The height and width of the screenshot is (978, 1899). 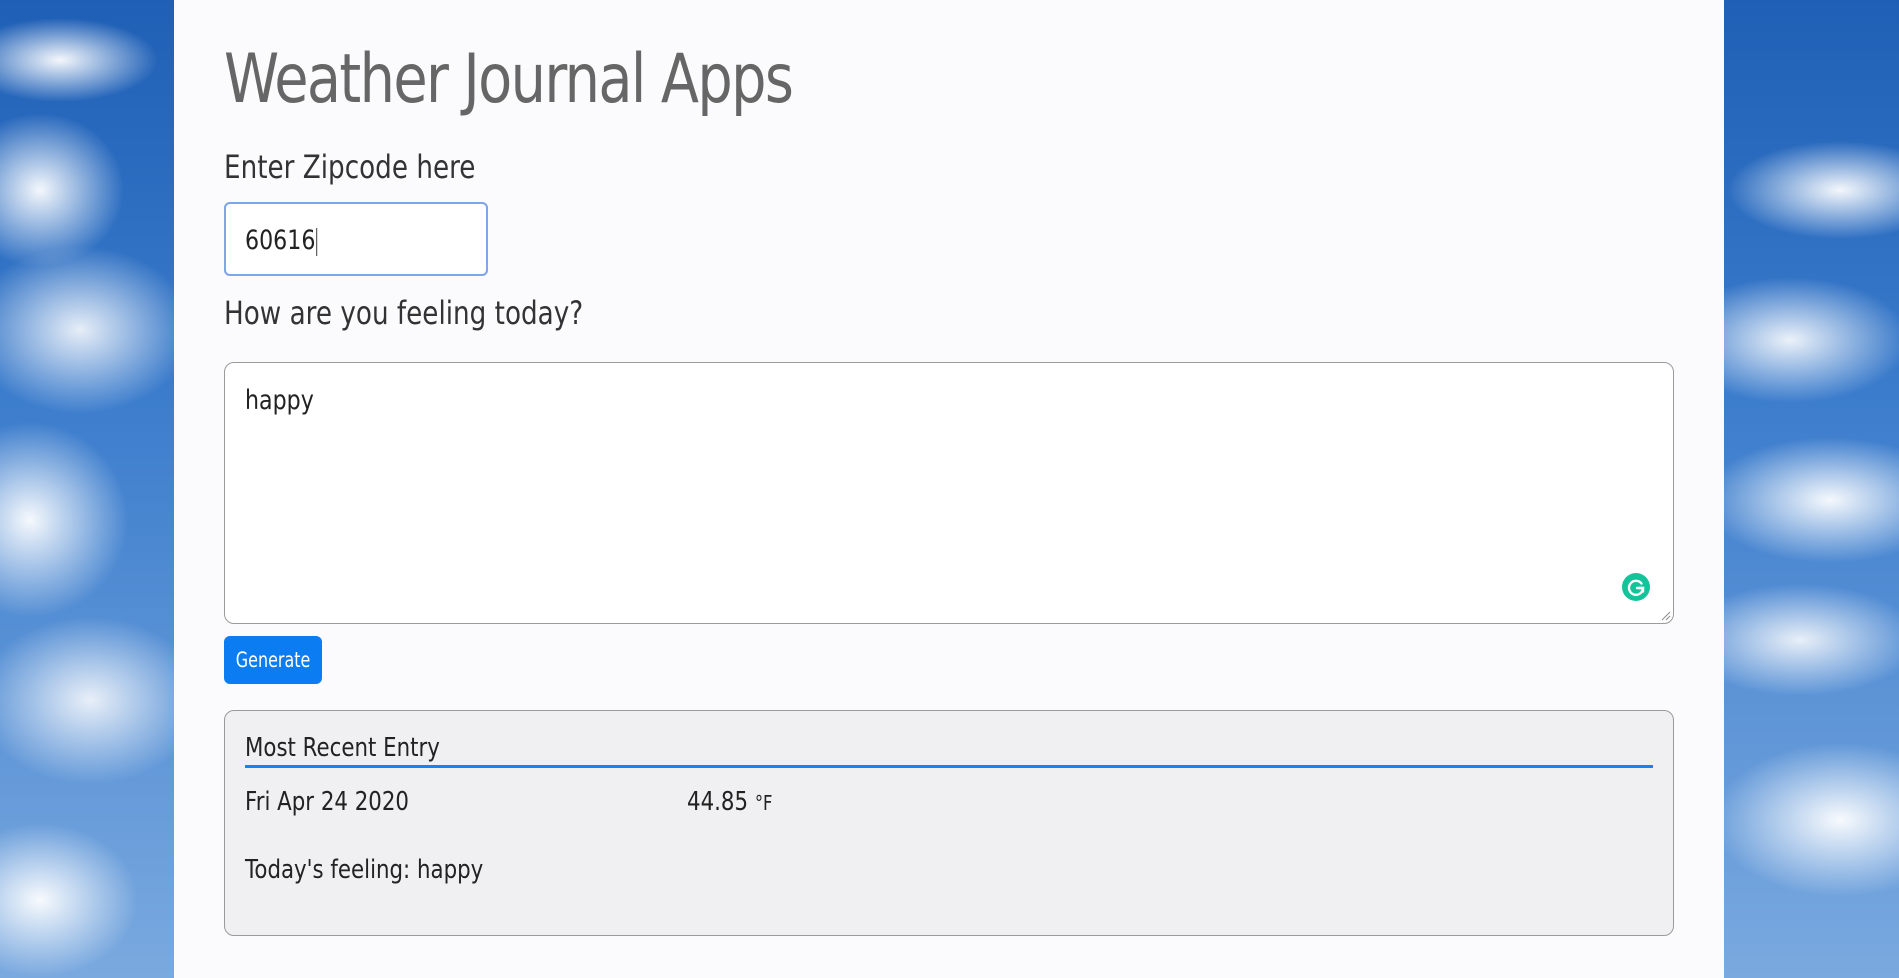 What do you see at coordinates (949, 766) in the screenshot?
I see `entry-divider` at bounding box center [949, 766].